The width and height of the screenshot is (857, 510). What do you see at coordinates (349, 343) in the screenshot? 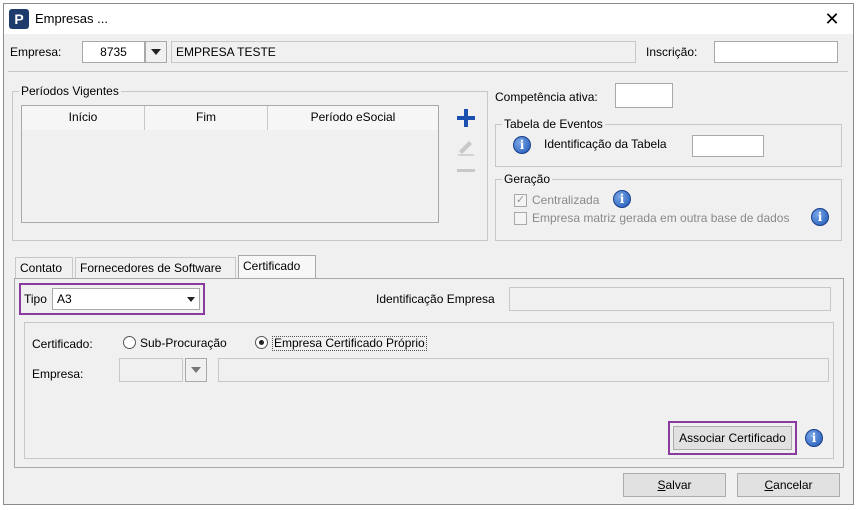
I see `empresa-certificado-proprio-label: Empresa Certificado Próprio` at bounding box center [349, 343].